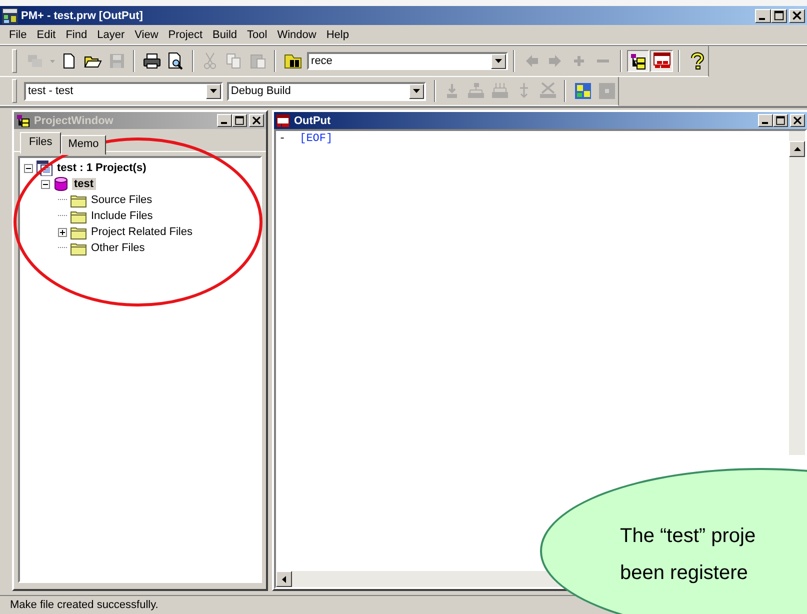 The height and width of the screenshot is (614, 807). Describe the element at coordinates (603, 61) in the screenshot. I see `minus-icon` at that location.